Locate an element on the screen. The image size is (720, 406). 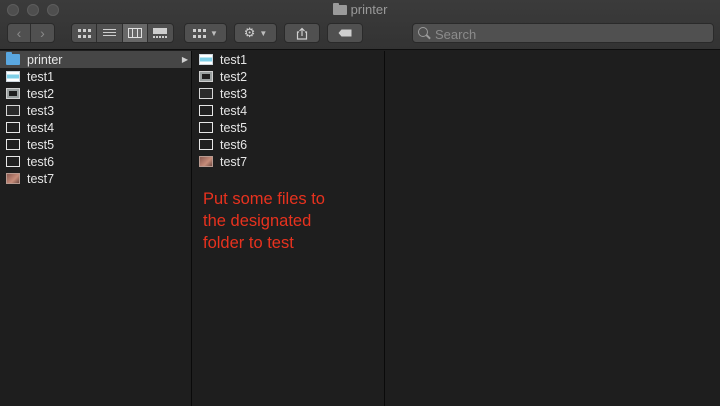
search-field is located at coordinates (563, 33).